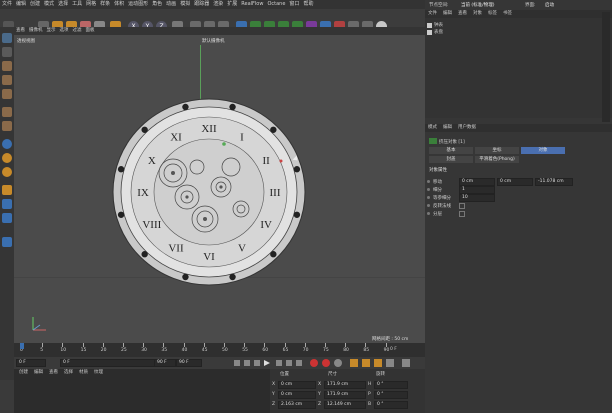  What do you see at coordinates (366, 363) in the screenshot?
I see `key-scale-icon` at bounding box center [366, 363].